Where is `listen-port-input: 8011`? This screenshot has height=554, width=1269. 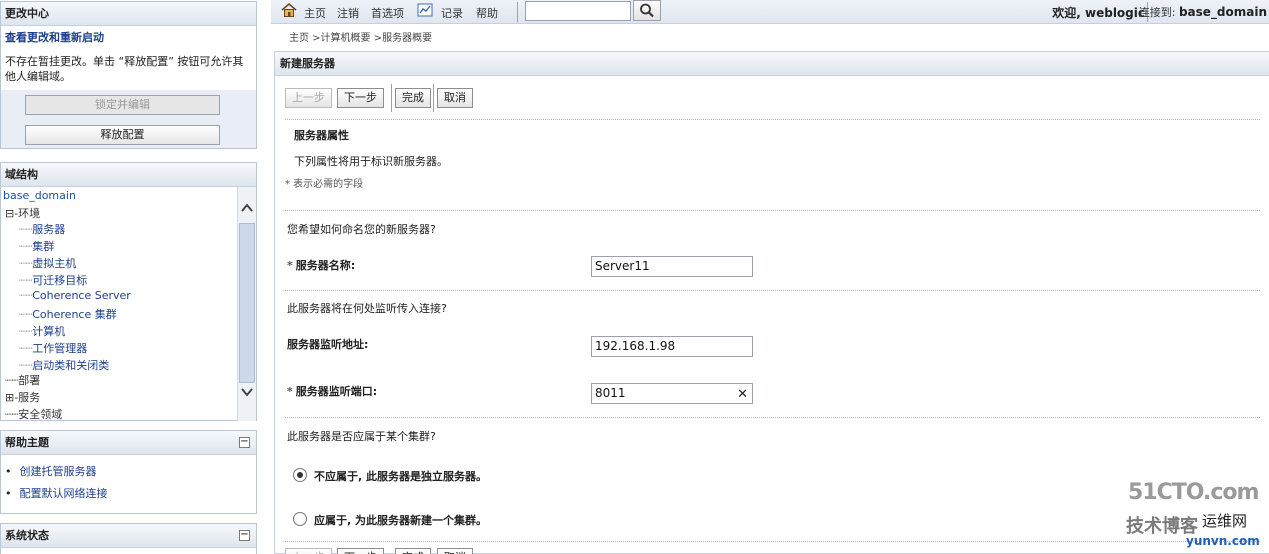
listen-port-input: 8011 is located at coordinates (610, 393).